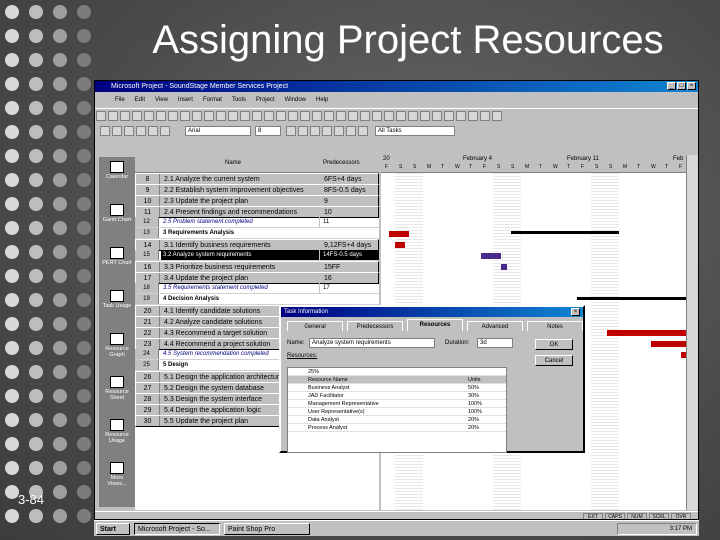 This screenshot has width=720, height=540. Describe the element at coordinates (322, 100) in the screenshot. I see `menu-item-help: Help` at that location.